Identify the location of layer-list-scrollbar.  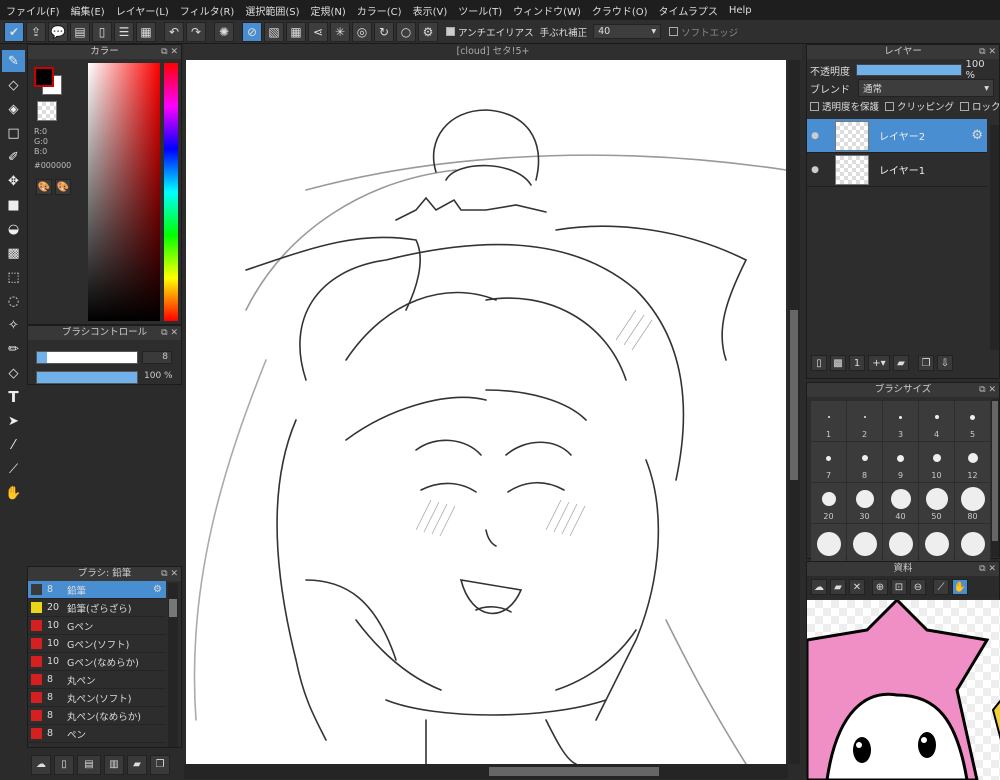
(994, 237).